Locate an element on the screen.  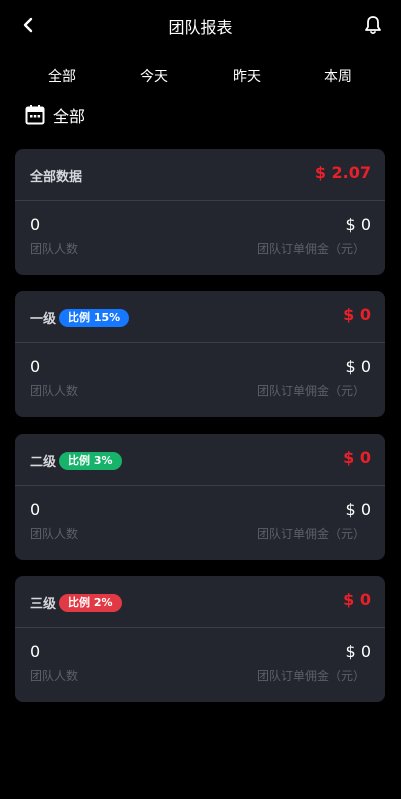
card-level-label: 全部数据 is located at coordinates (56, 175).